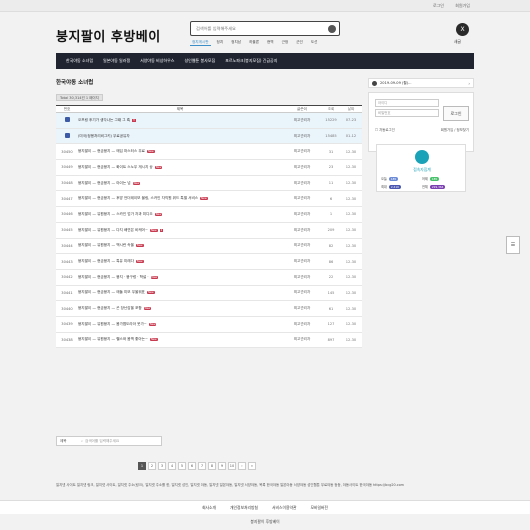 The height and width of the screenshot is (530, 530). What do you see at coordinates (113, 230) in the screenshot?
I see `post-title: 붕지팔이 — 유원붕지 — 다지 배연은 비케어~` at bounding box center [113, 230].